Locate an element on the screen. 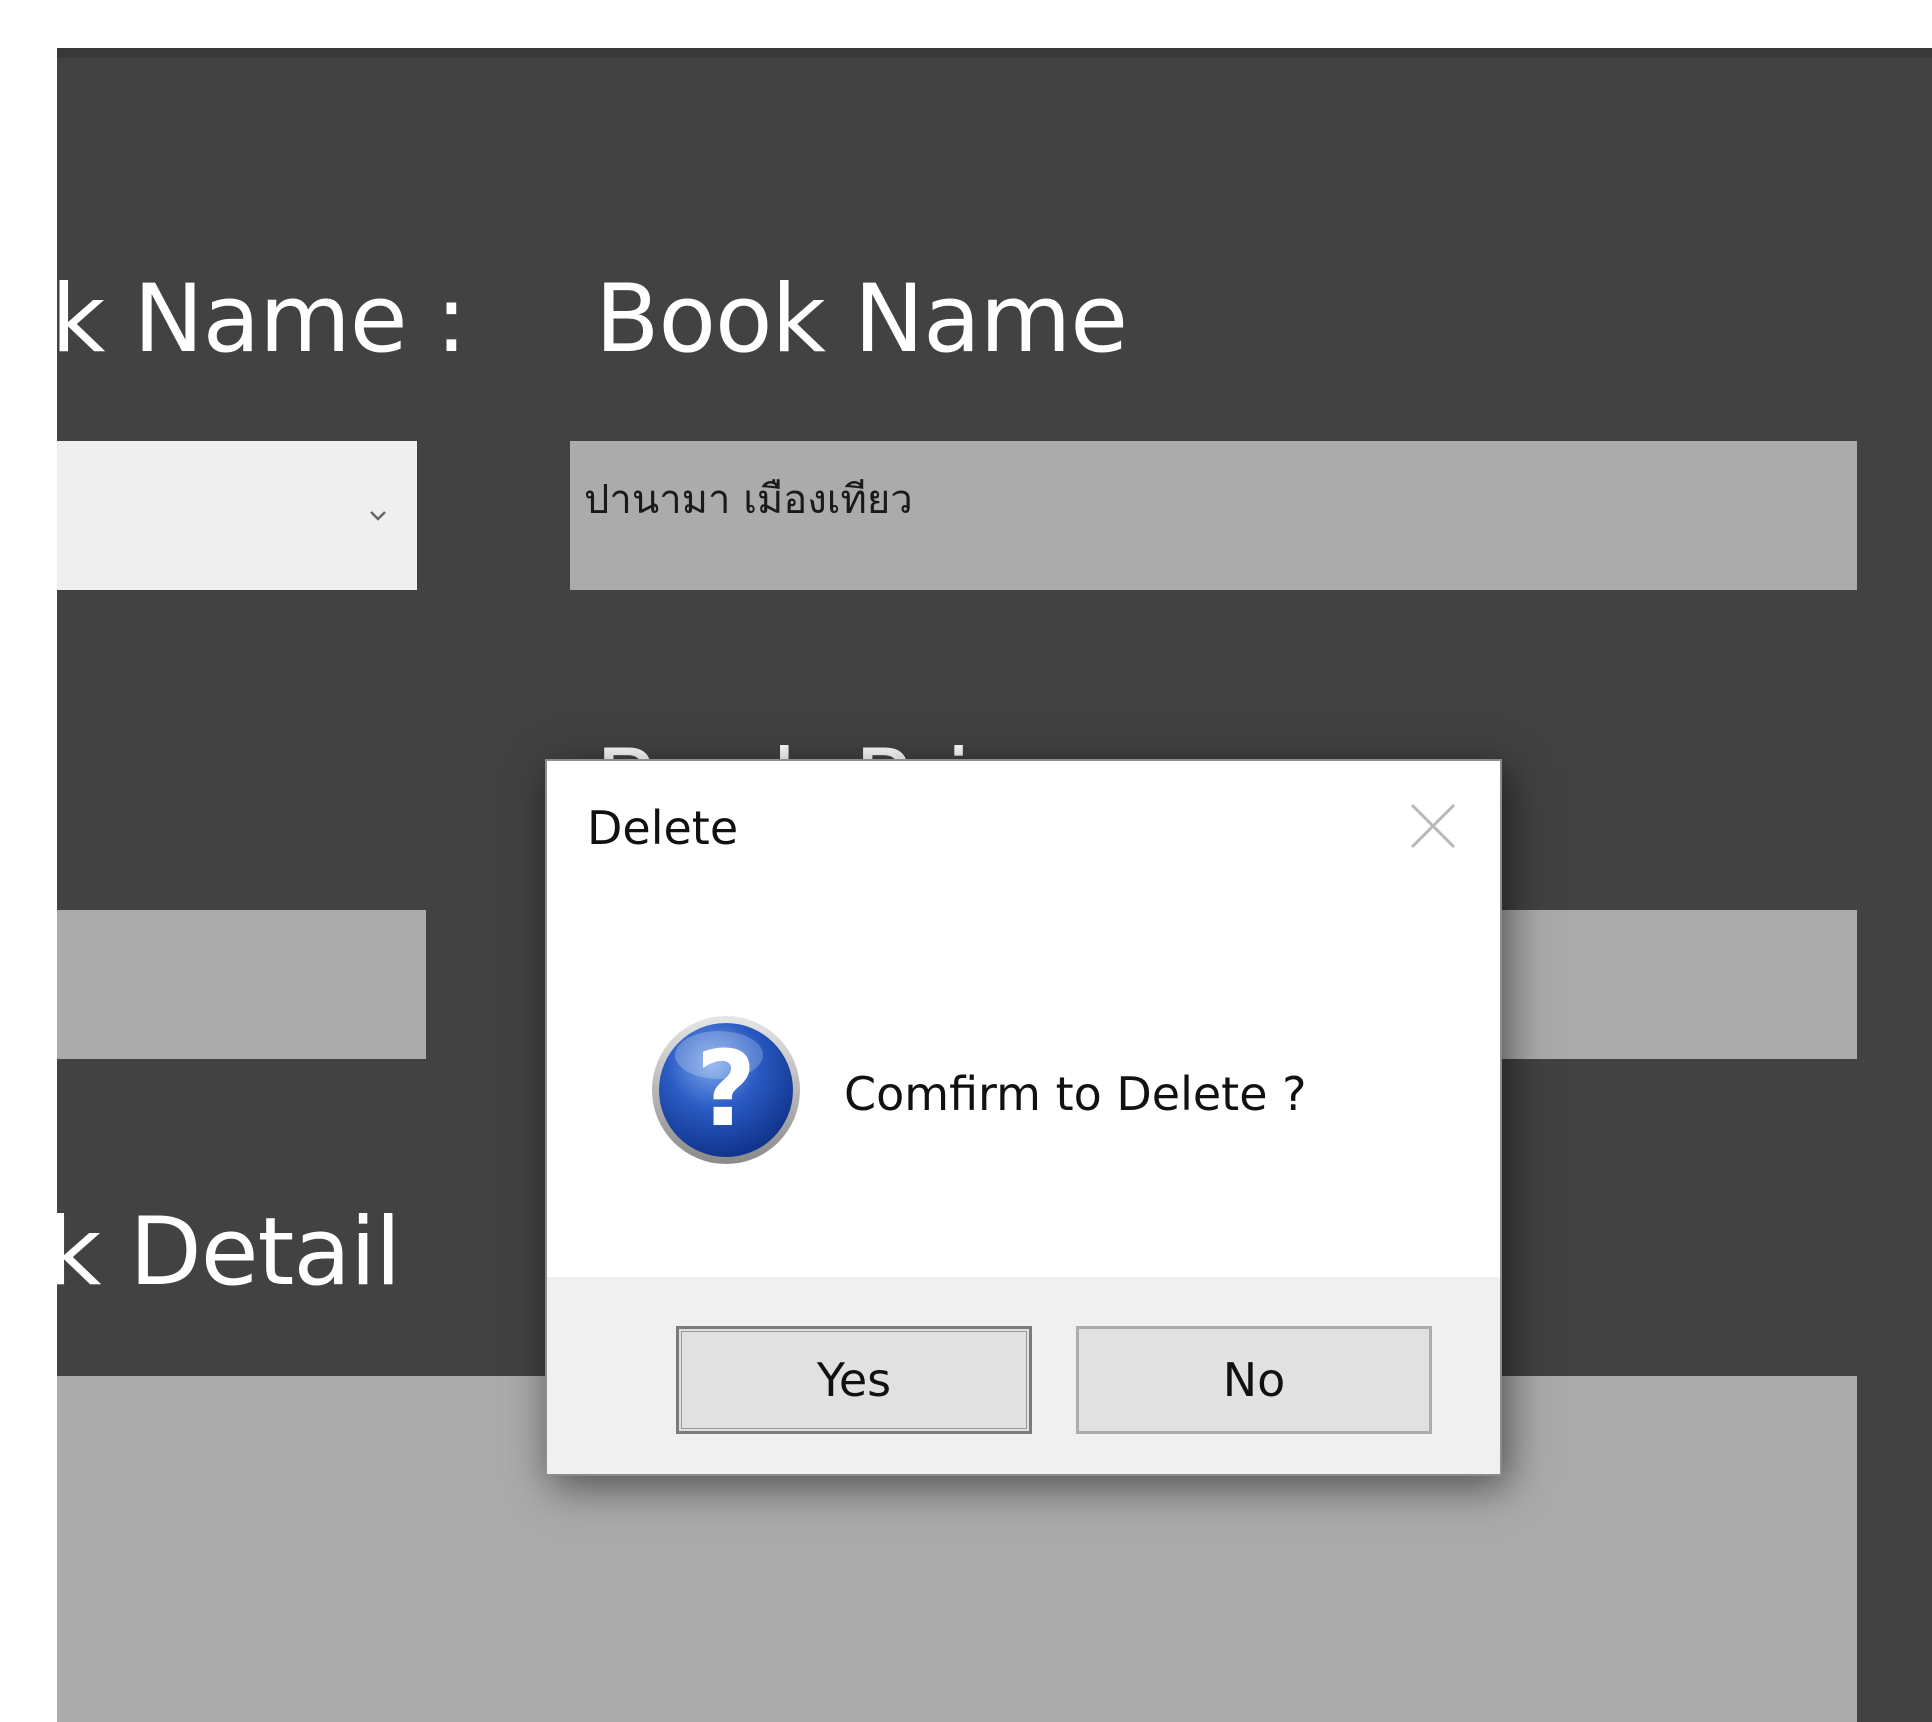  question-icon: ? is located at coordinates (726, 1090).